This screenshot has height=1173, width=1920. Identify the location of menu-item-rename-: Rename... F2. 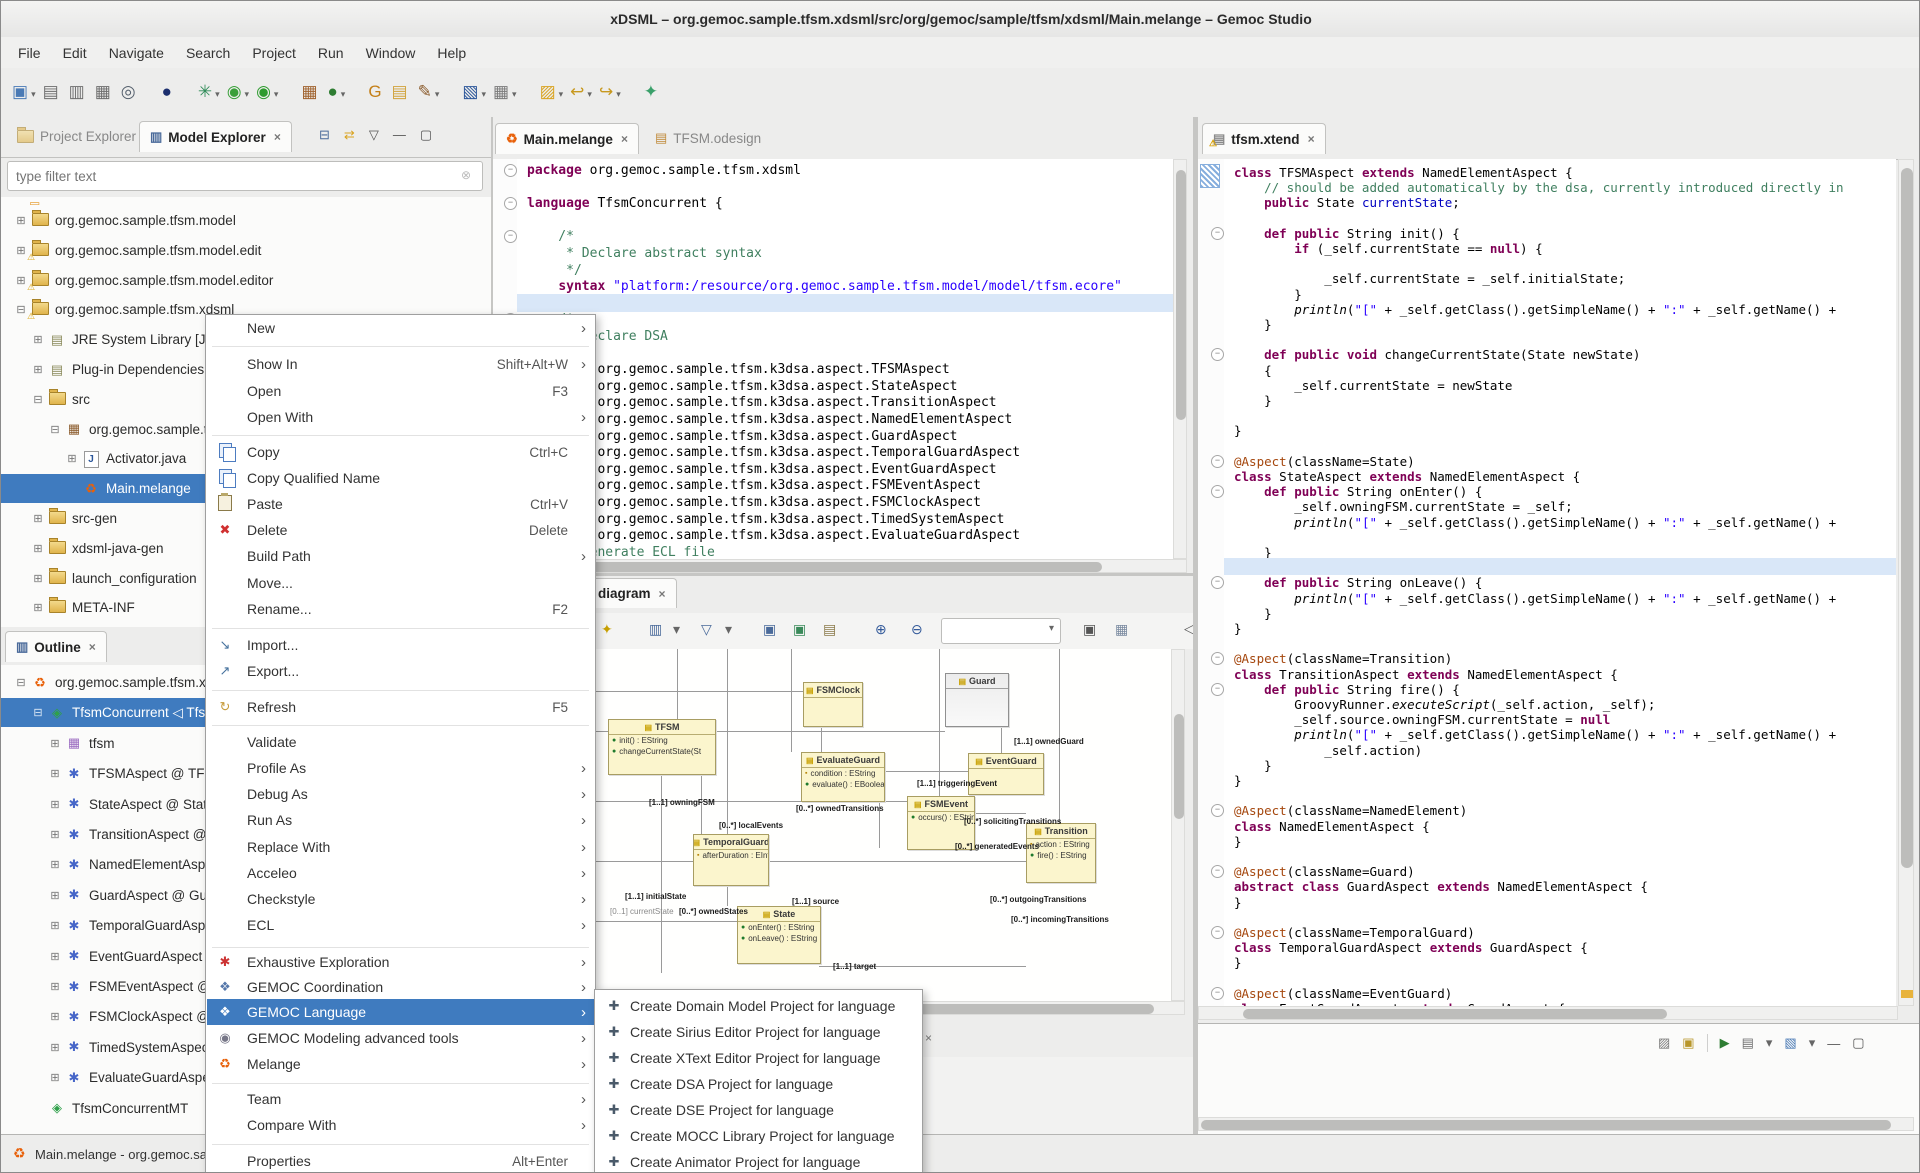
(400, 609).